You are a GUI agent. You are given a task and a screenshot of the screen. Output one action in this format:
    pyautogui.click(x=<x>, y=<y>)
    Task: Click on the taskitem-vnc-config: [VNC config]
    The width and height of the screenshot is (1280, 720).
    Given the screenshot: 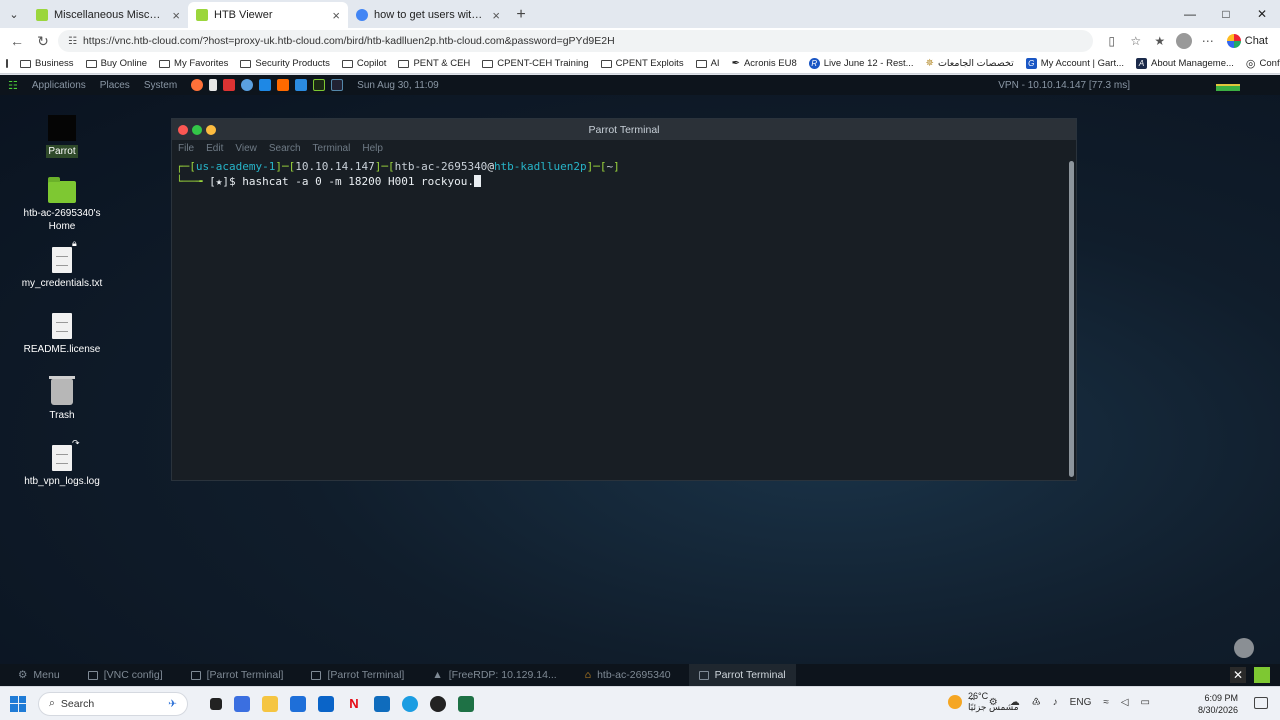 What is the action you would take?
    pyautogui.click(x=125, y=675)
    